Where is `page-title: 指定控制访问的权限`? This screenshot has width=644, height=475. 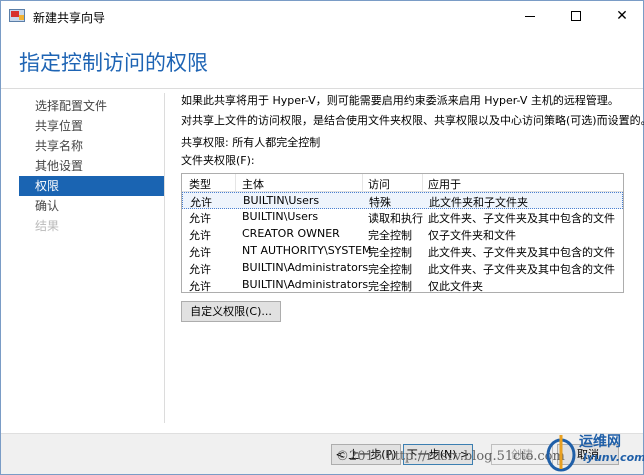 page-title: 指定控制访问的权限 is located at coordinates (113, 63).